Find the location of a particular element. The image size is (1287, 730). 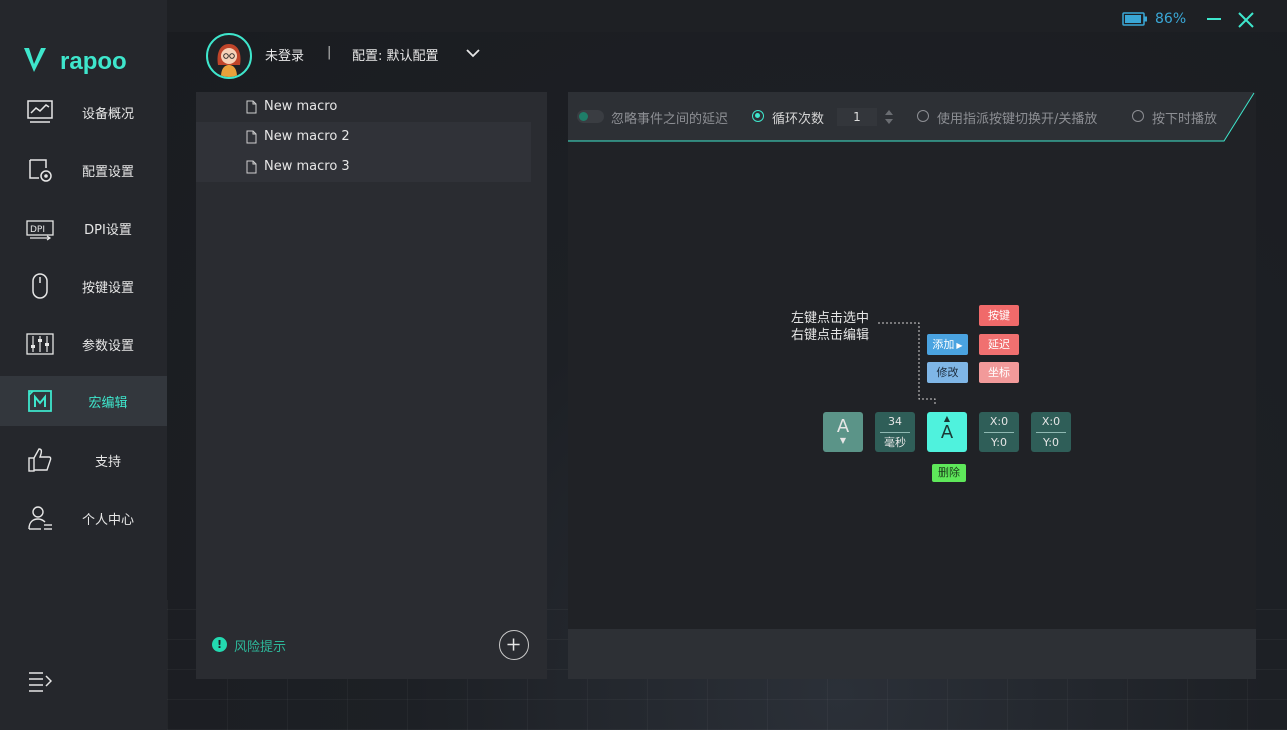

sidebar-item-label: 个人中心 is located at coordinates (107, 520).